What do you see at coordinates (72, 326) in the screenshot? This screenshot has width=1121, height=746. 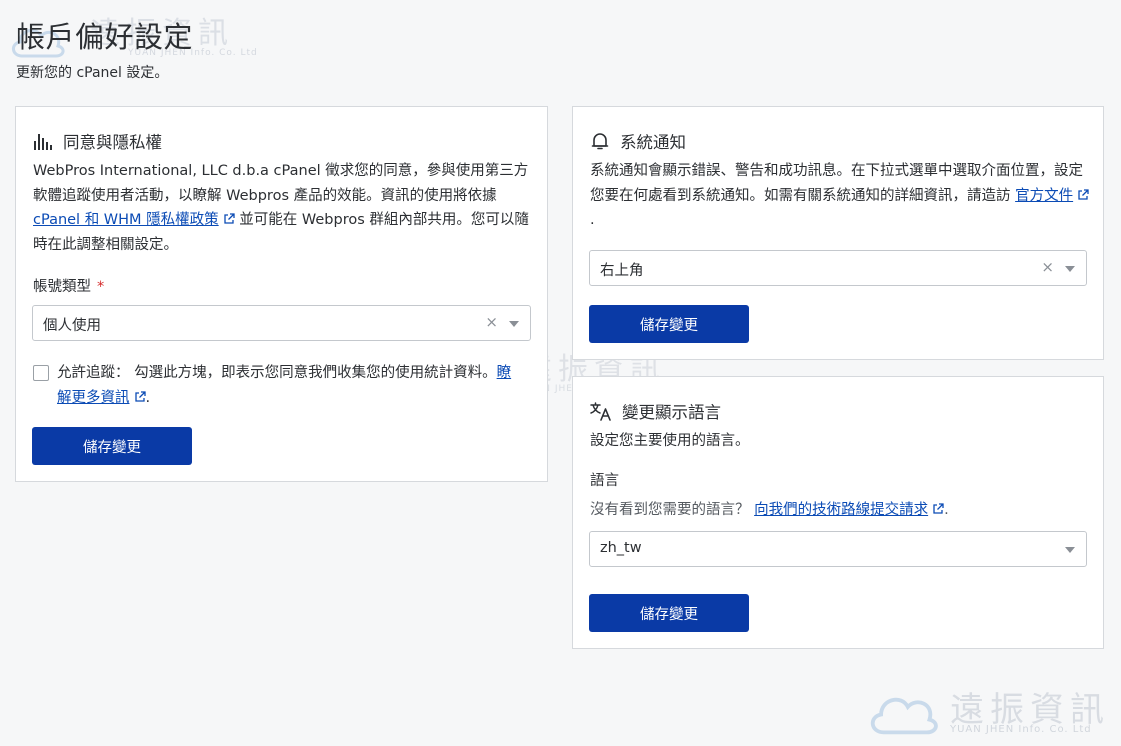 I see `account-type-value: 個人使用` at bounding box center [72, 326].